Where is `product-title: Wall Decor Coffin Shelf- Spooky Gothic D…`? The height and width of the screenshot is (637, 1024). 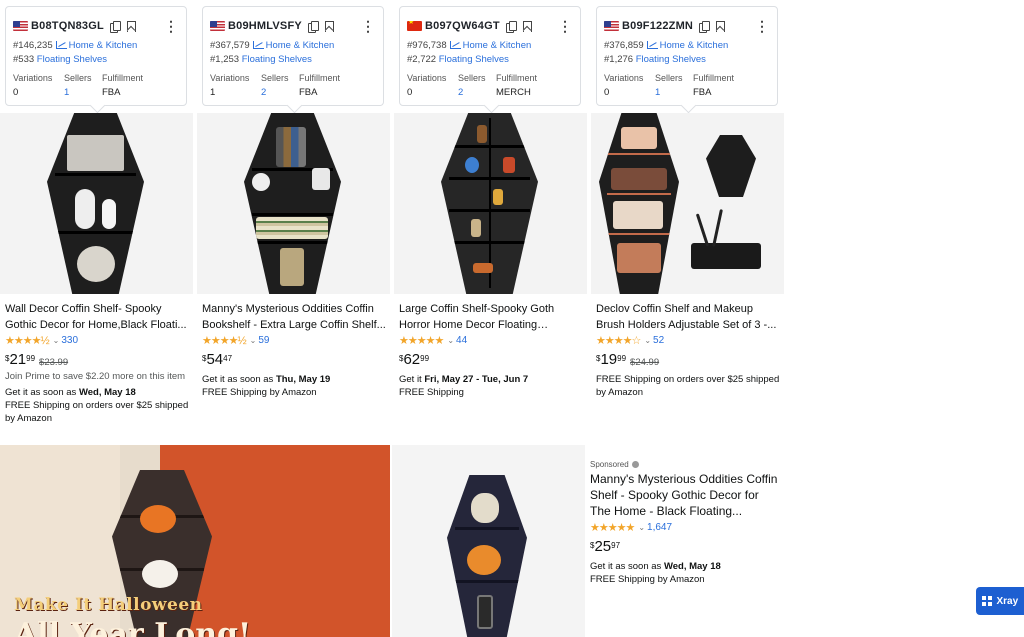
product-title: Wall Decor Coffin Shelf- Spooky Gothic D… is located at coordinates (97, 317).